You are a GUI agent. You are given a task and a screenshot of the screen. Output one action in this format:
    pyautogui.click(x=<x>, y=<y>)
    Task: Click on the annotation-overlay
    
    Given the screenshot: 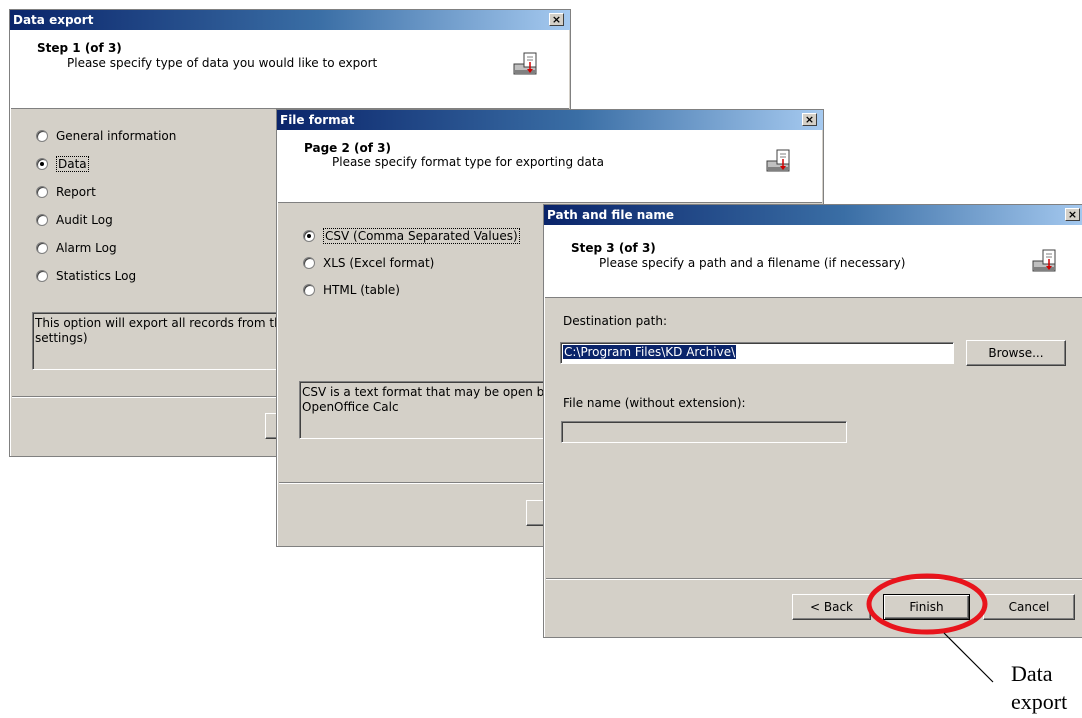 What is the action you would take?
    pyautogui.click(x=930, y=628)
    